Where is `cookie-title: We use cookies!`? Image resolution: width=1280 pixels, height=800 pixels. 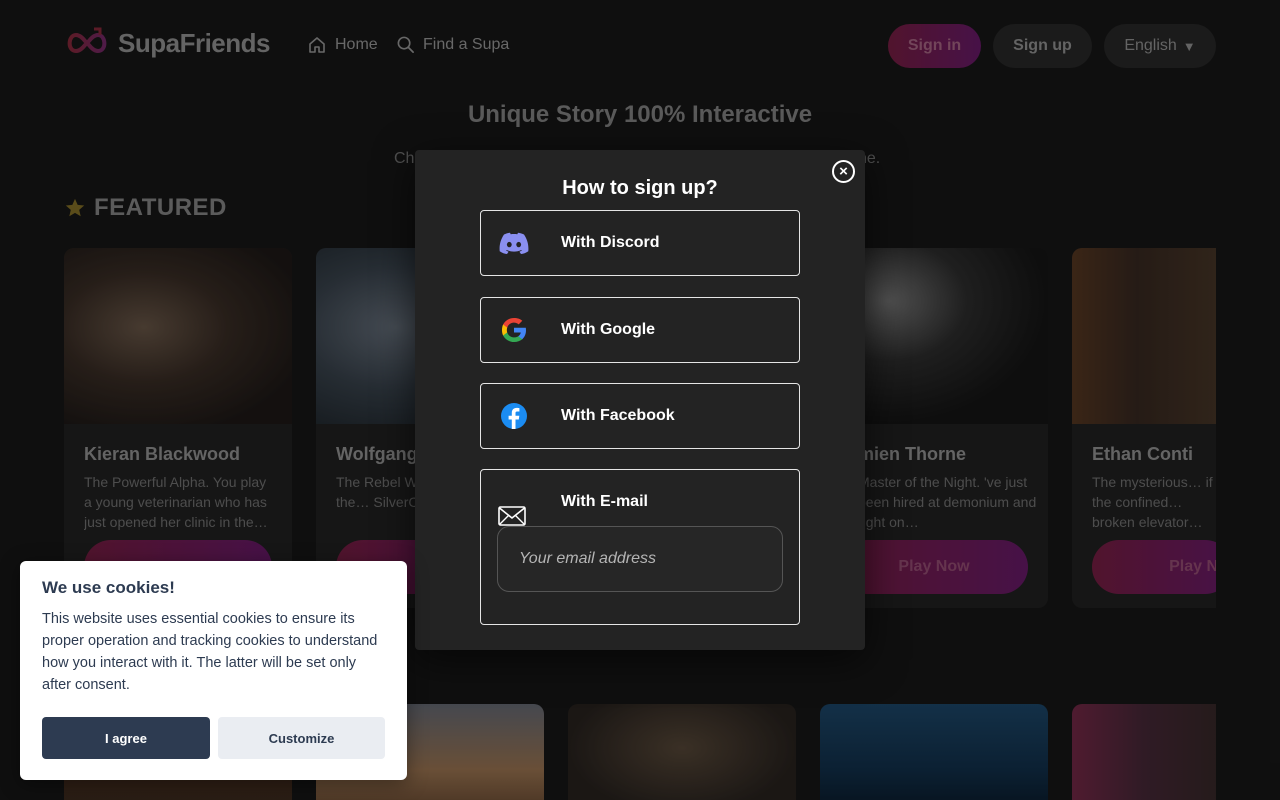
cookie-title: We use cookies! is located at coordinates (108, 587).